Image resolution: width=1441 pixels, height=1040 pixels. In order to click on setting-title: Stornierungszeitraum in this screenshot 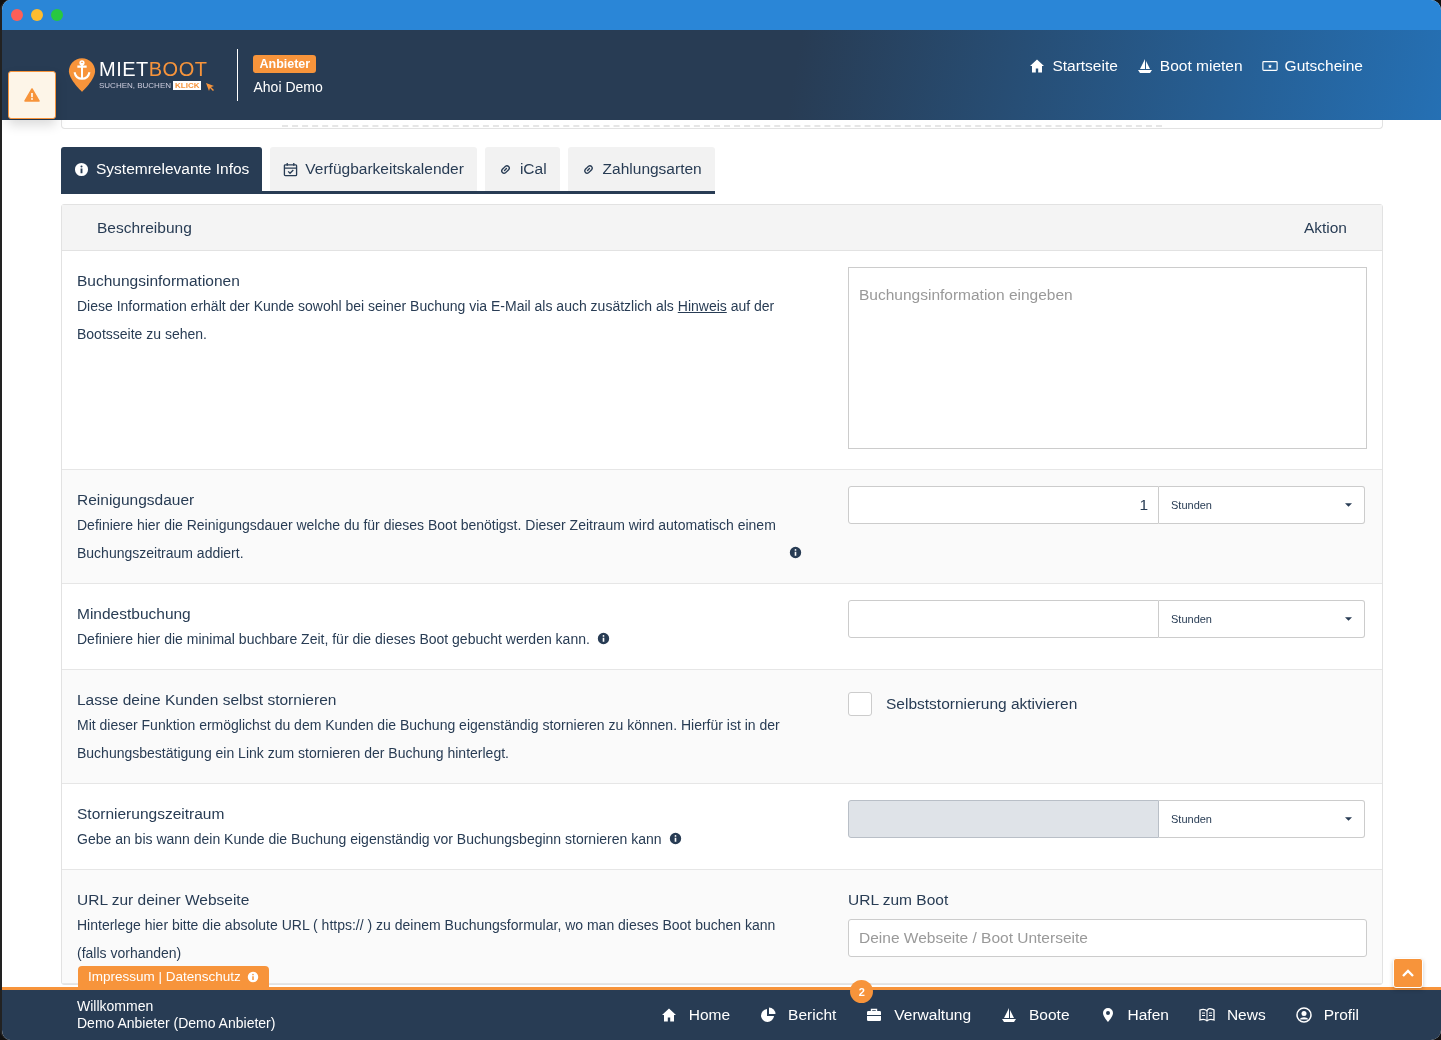, I will do `click(151, 814)`.